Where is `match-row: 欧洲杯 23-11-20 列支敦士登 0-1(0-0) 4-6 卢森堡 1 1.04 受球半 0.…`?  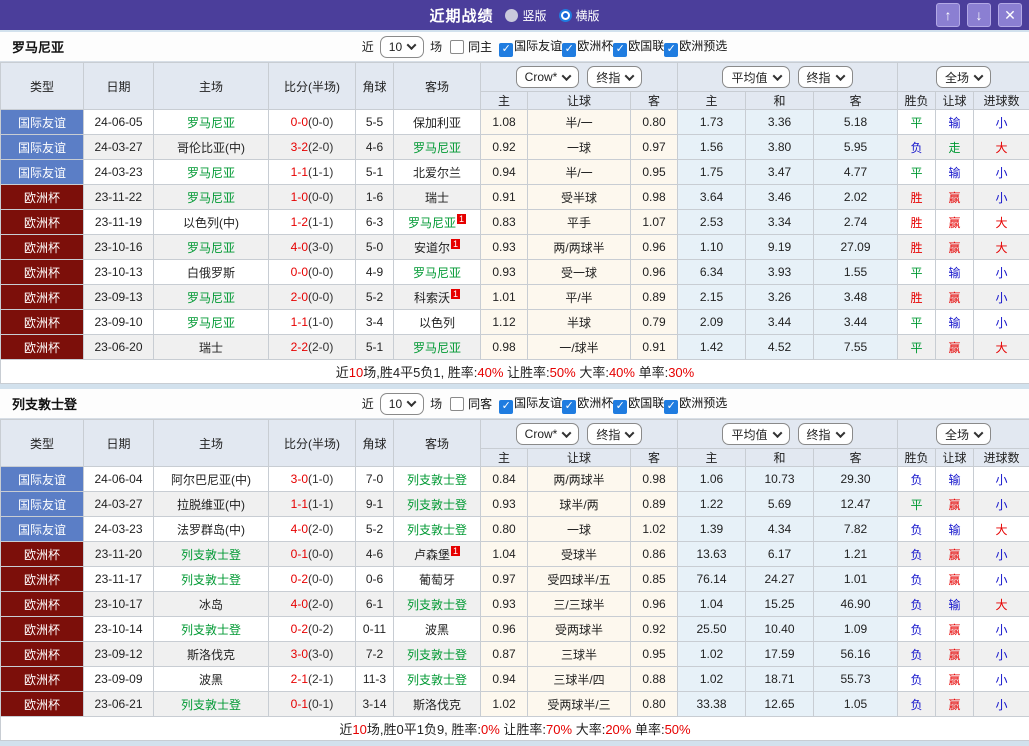 match-row: 欧洲杯 23-11-20 列支敦士登 0-1(0-0) 4-6 卢森堡 1 1.04 受球半 0.… is located at coordinates (514, 554).